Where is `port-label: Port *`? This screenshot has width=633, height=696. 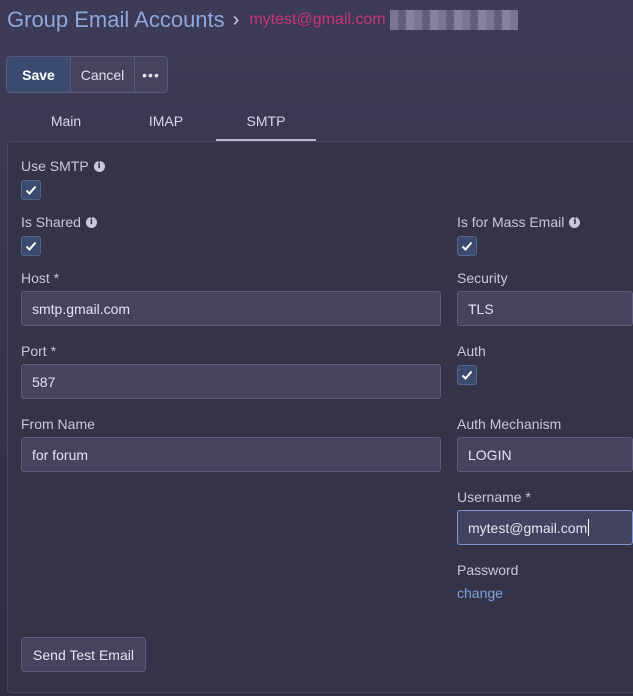
port-label: Port * is located at coordinates (39, 351).